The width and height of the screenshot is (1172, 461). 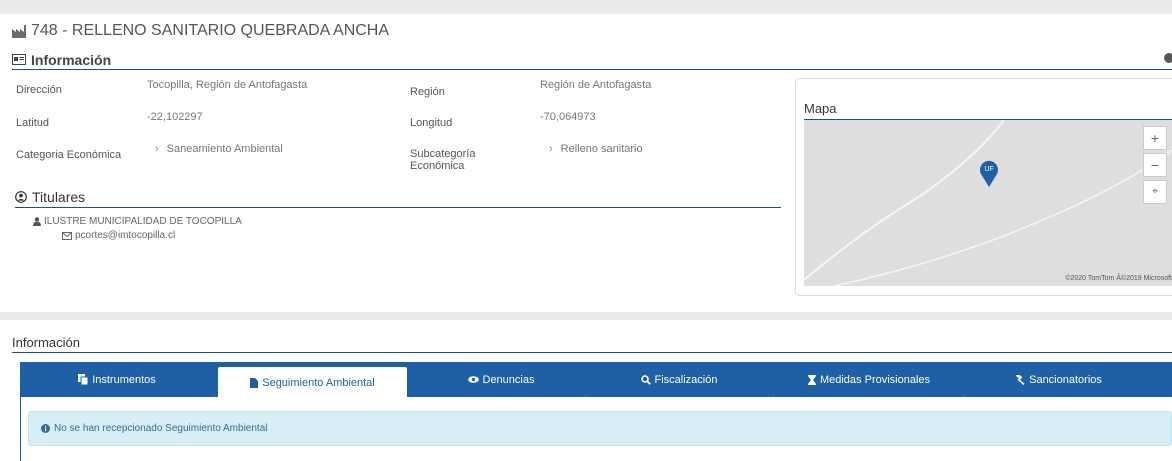 What do you see at coordinates (443, 160) in the screenshot?
I see `subcategoria-label: Subcategoría Económica` at bounding box center [443, 160].